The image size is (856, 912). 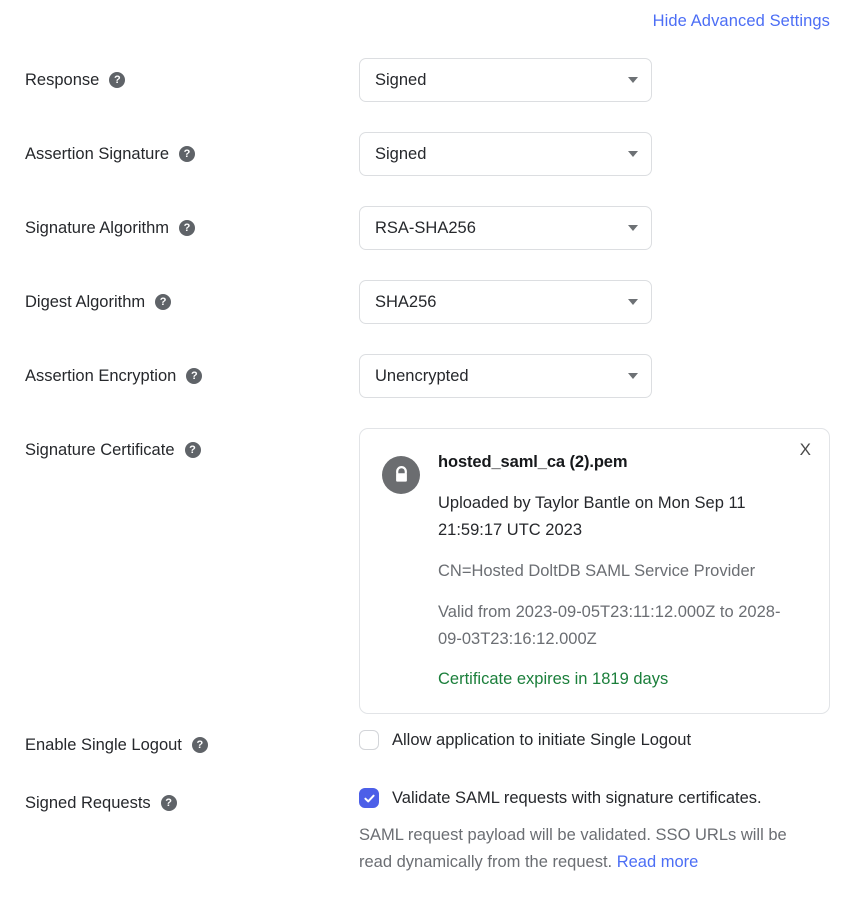 What do you see at coordinates (401, 475) in the screenshot?
I see `lock-icon` at bounding box center [401, 475].